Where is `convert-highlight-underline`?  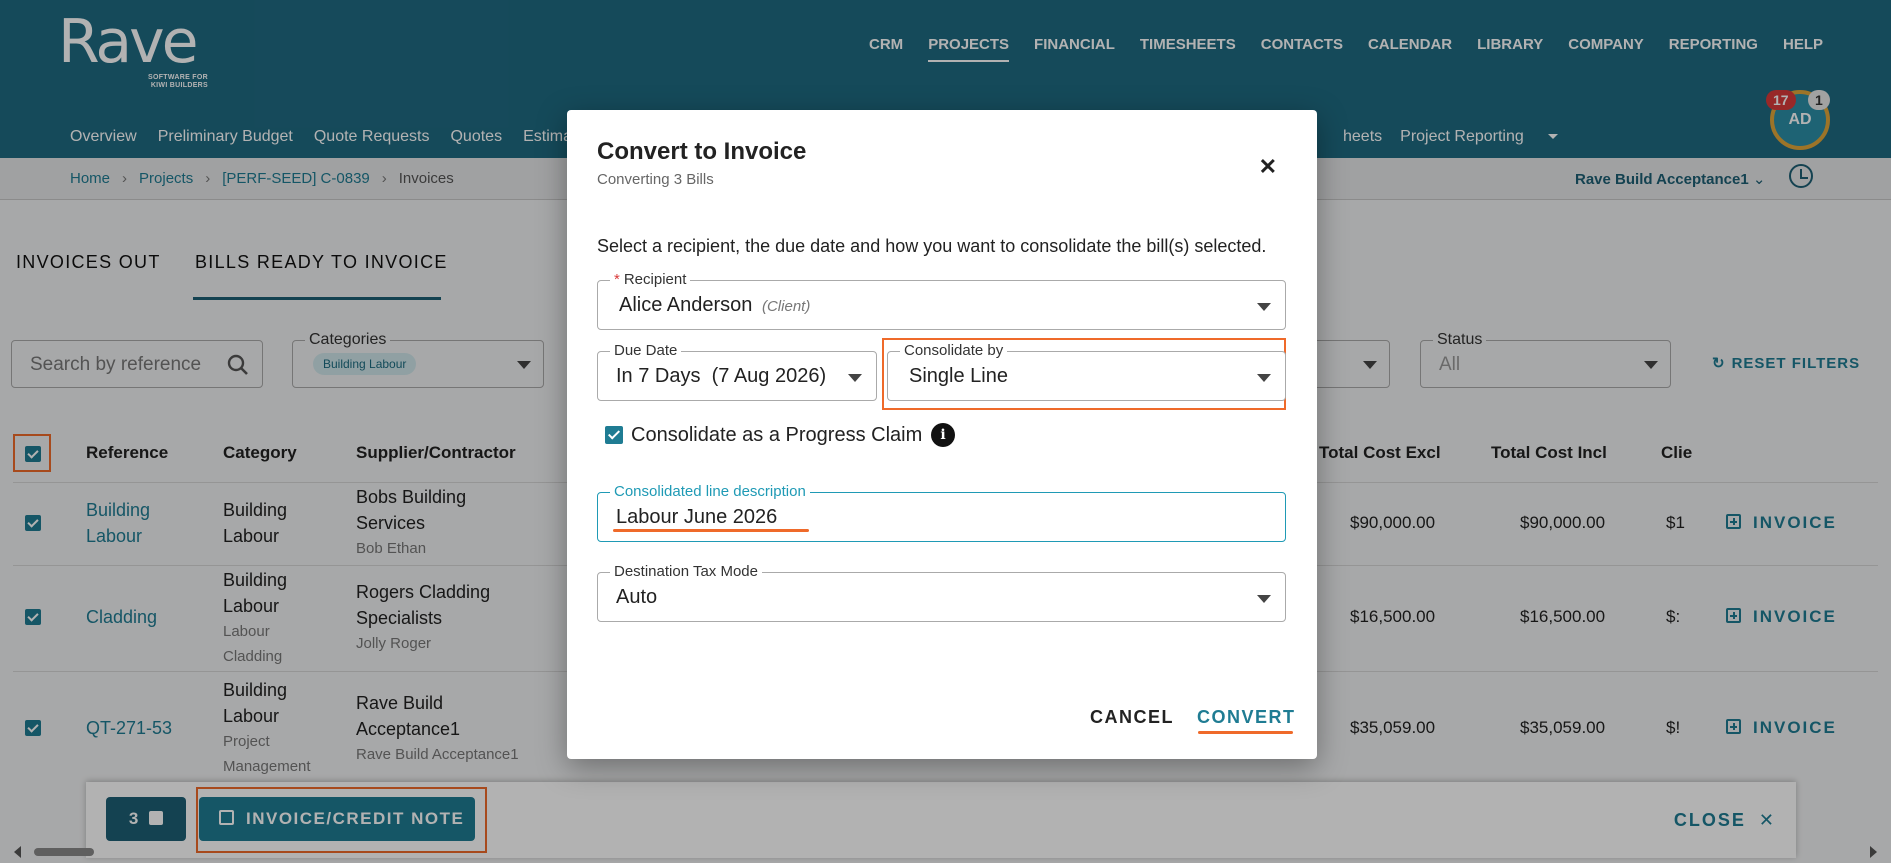
convert-highlight-underline is located at coordinates (1245, 732).